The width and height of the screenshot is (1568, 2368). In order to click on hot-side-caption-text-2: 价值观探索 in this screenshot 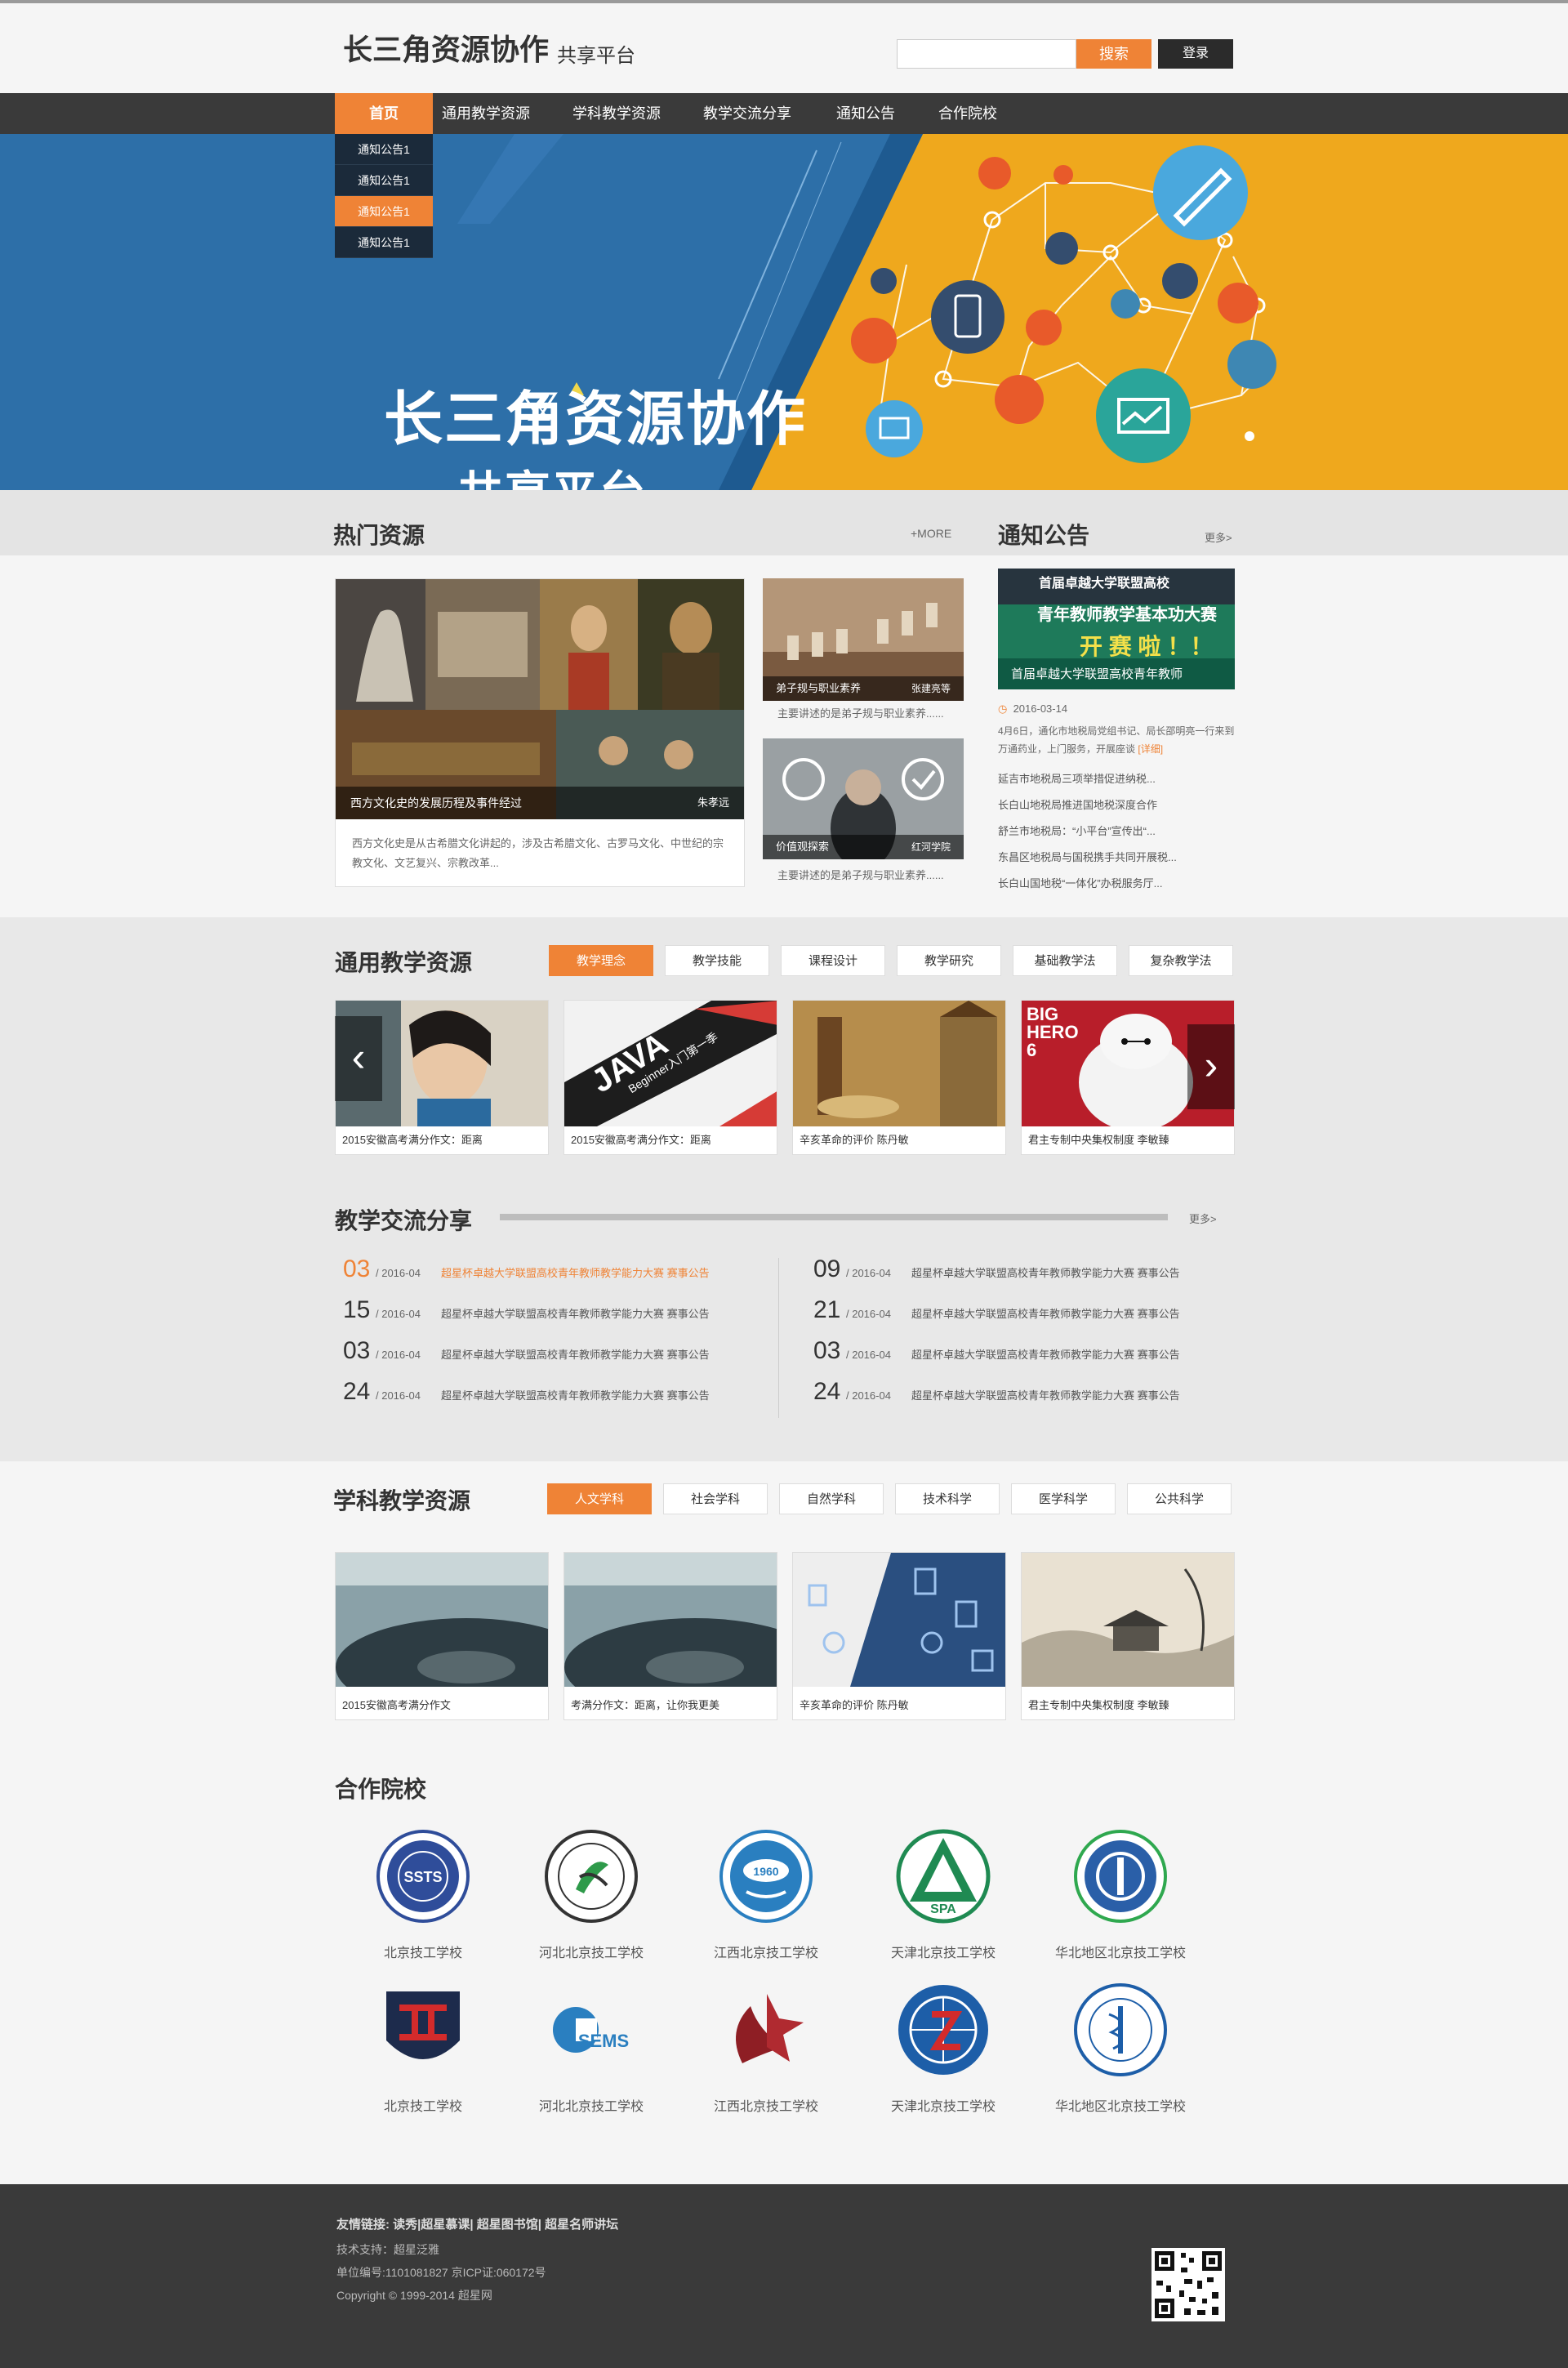, I will do `click(803, 847)`.